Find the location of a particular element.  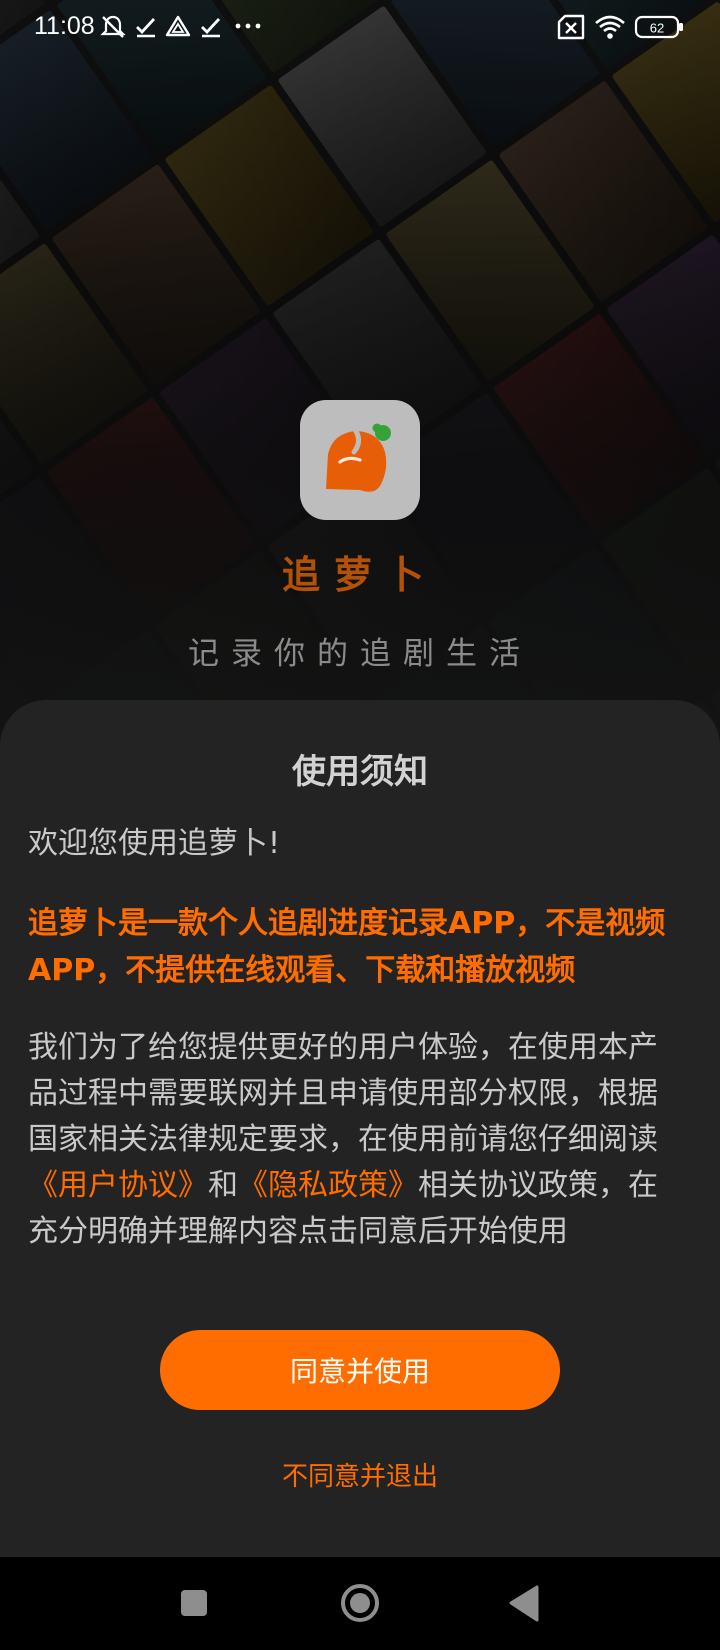

app-logo is located at coordinates (360, 460).